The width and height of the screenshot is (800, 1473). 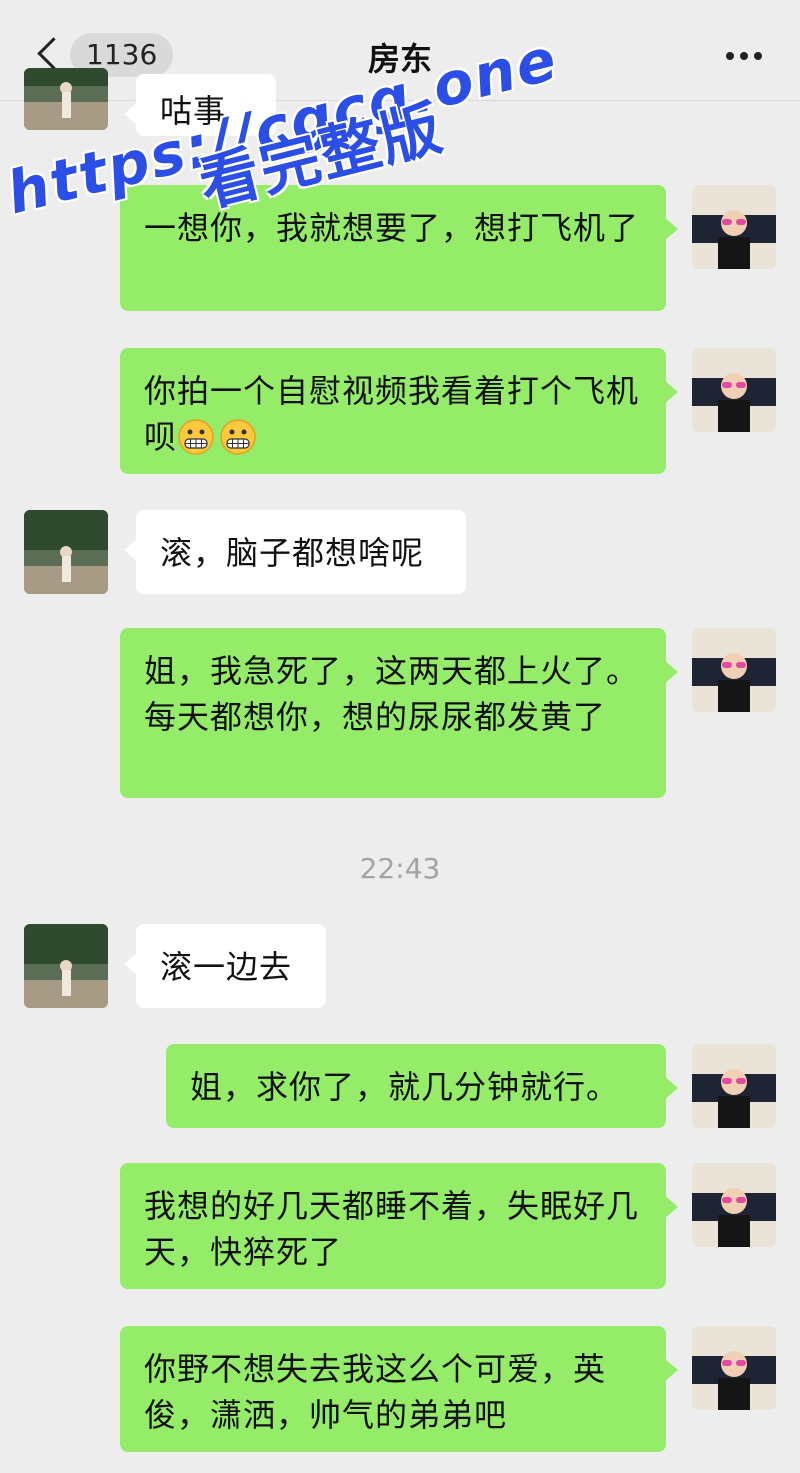 I want to click on message-bubble-outgoing: 我想的好几天都睡不着，失眠好几天，快猝死了, so click(x=399, y=1226).